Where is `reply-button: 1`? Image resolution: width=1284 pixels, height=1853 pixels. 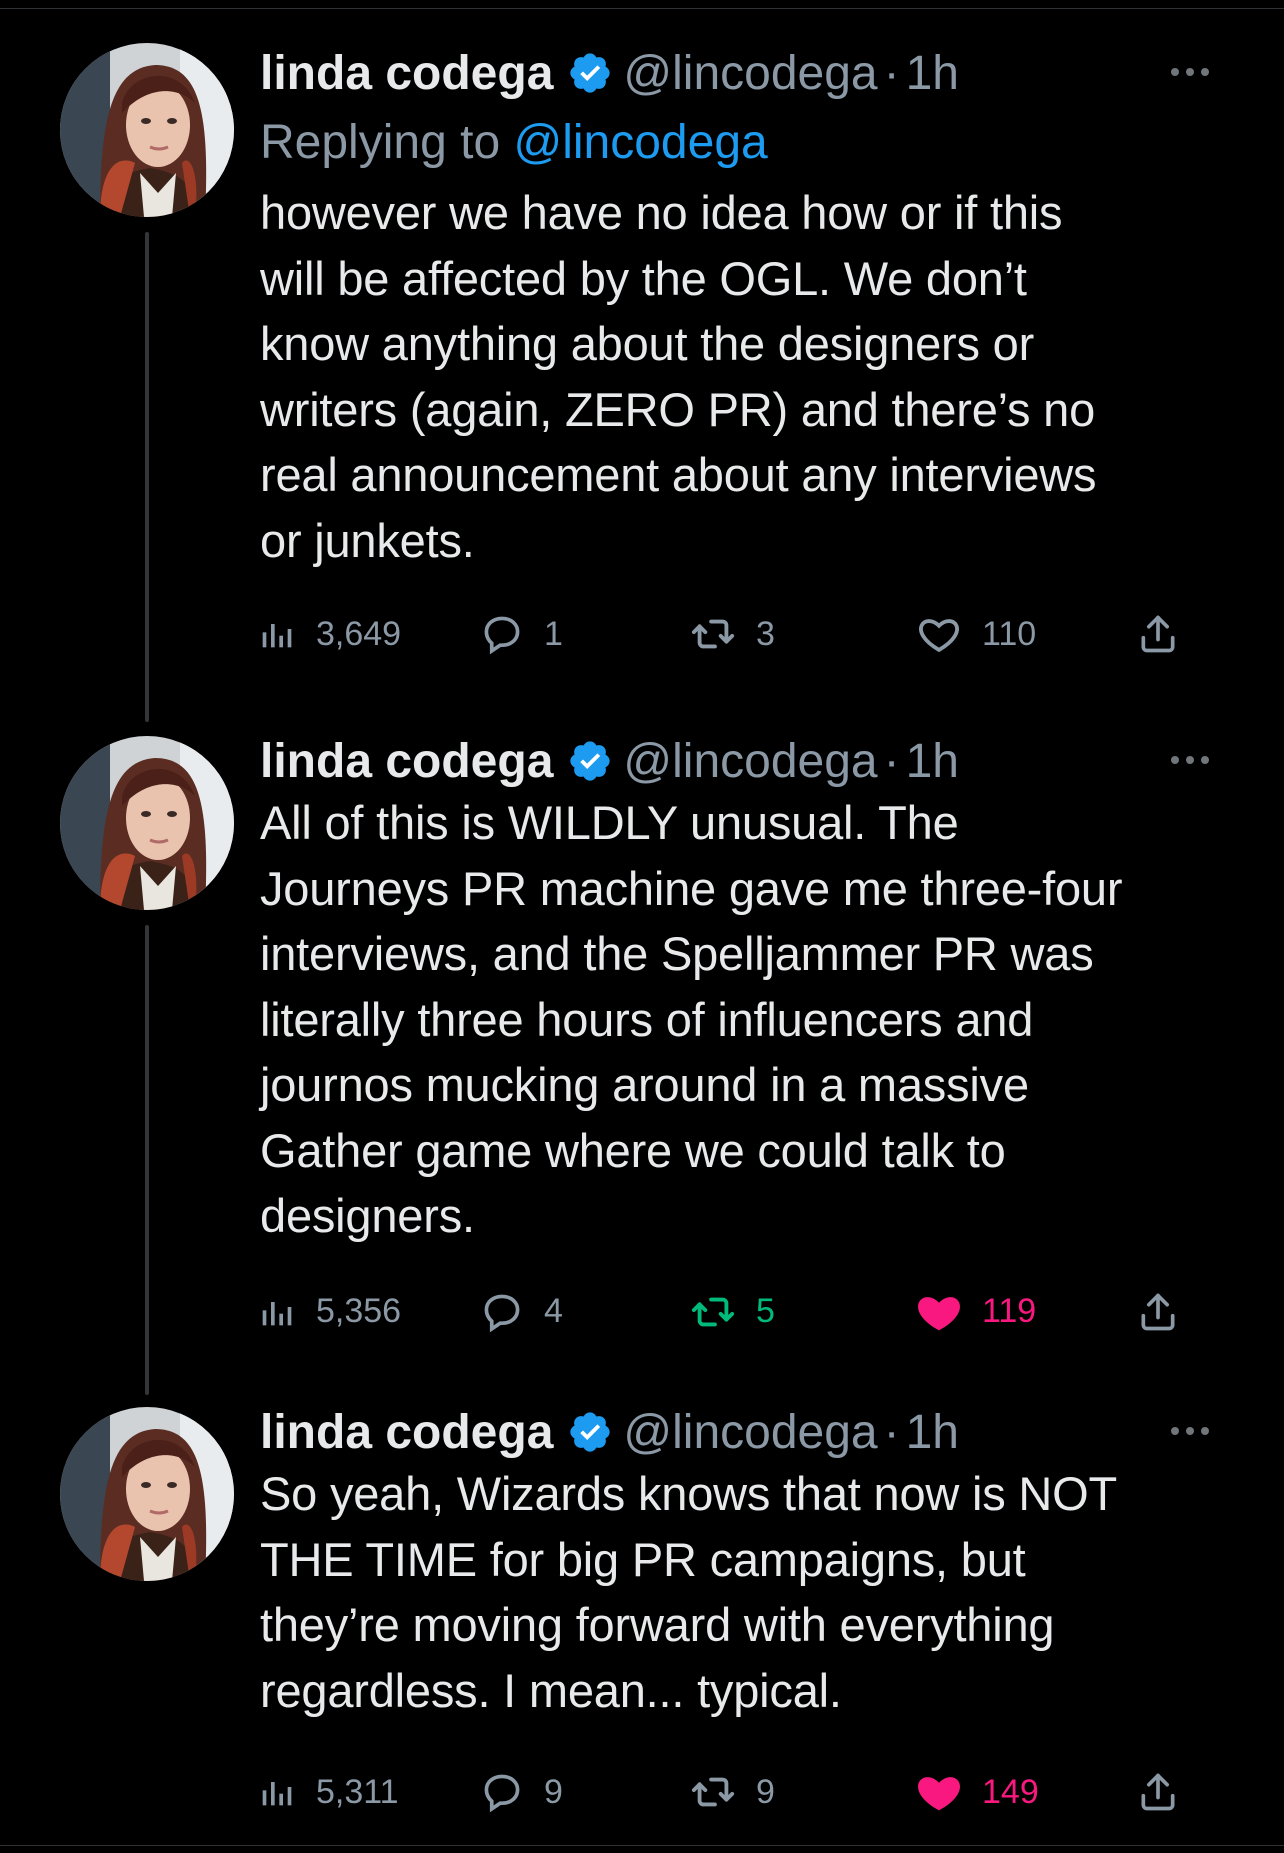
reply-button: 1 is located at coordinates (521, 634).